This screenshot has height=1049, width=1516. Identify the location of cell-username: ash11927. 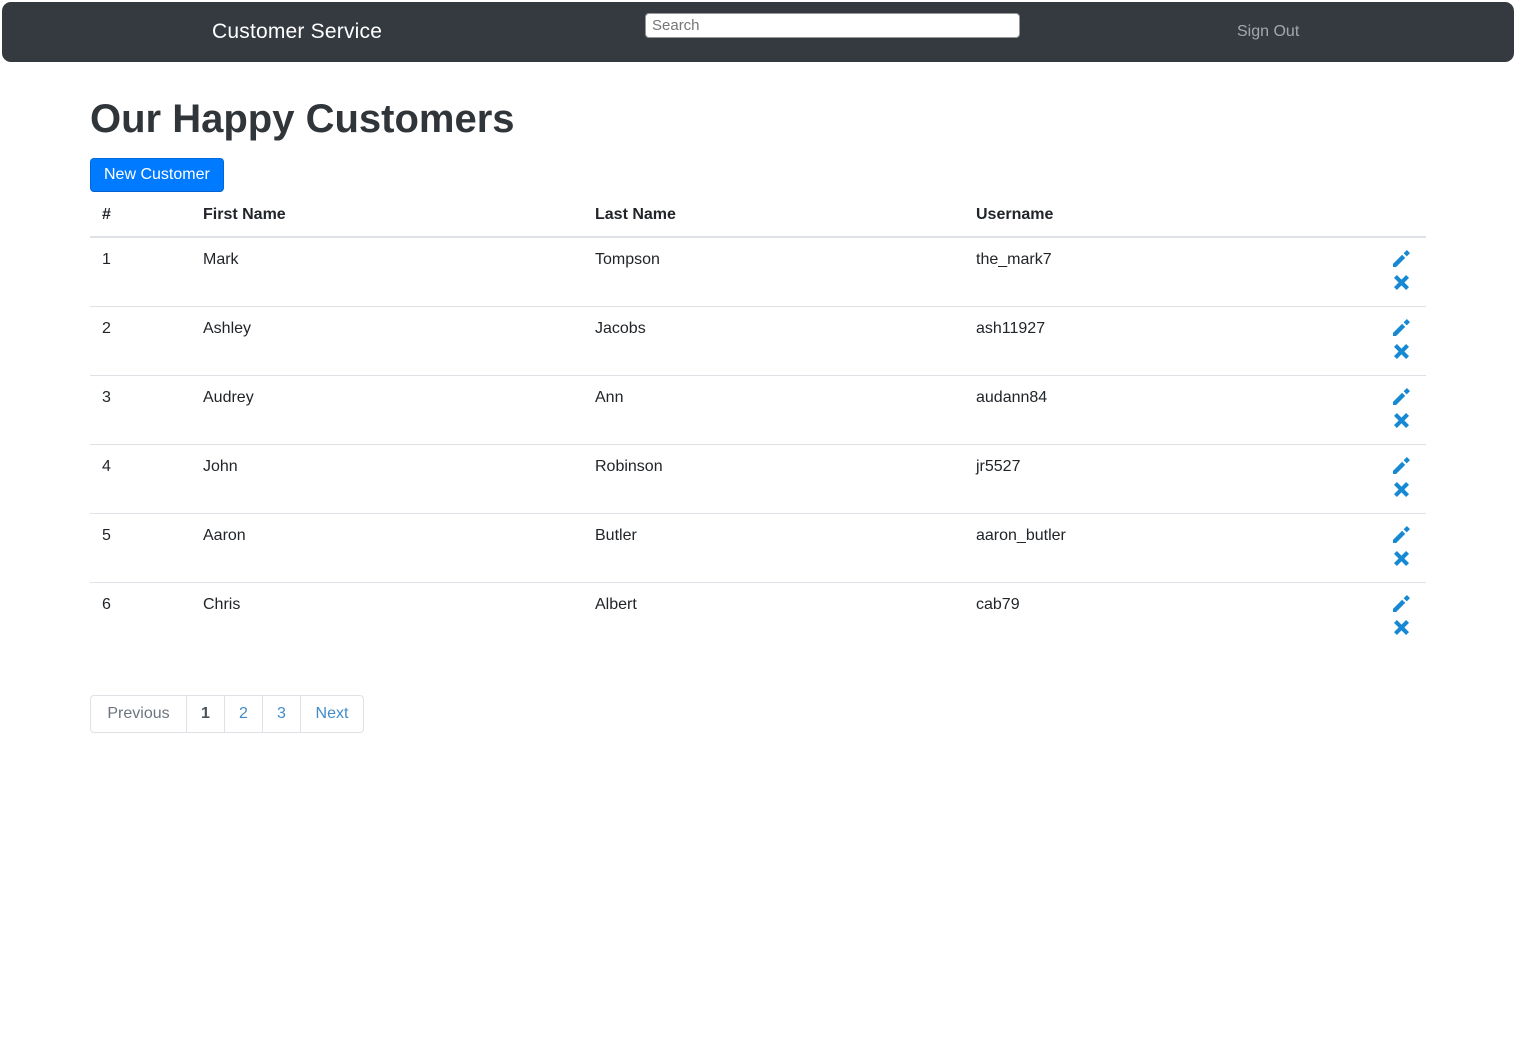
(1172, 341).